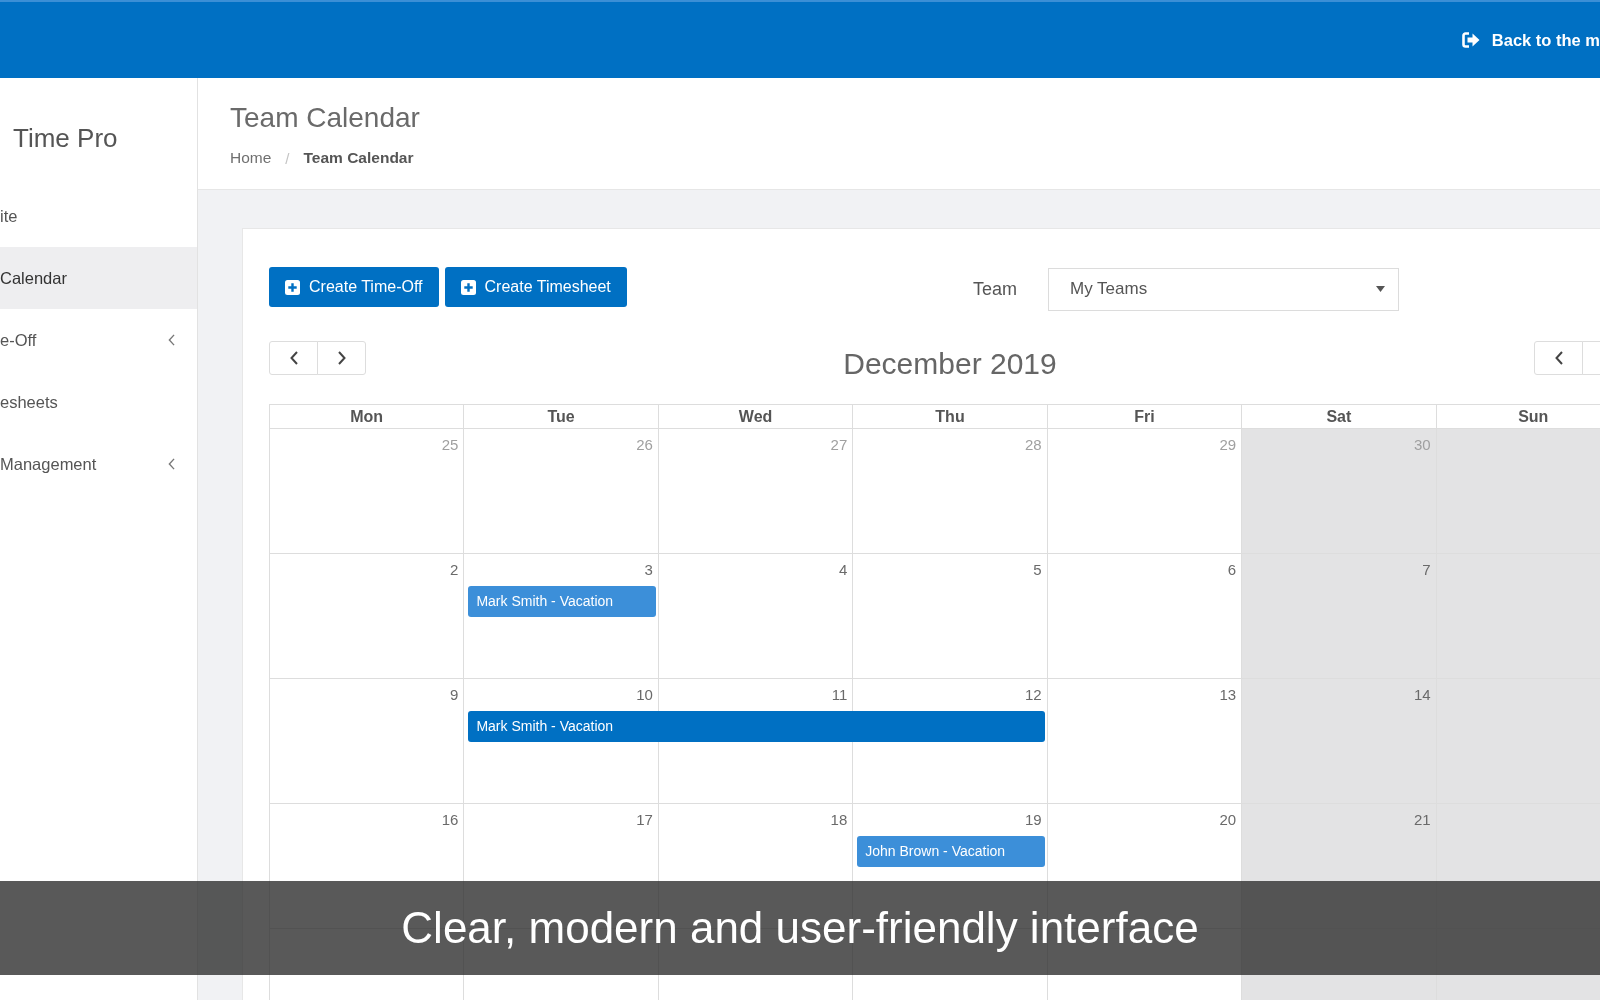 Image resolution: width=1600 pixels, height=1000 pixels. I want to click on day-number: 27, so click(839, 445).